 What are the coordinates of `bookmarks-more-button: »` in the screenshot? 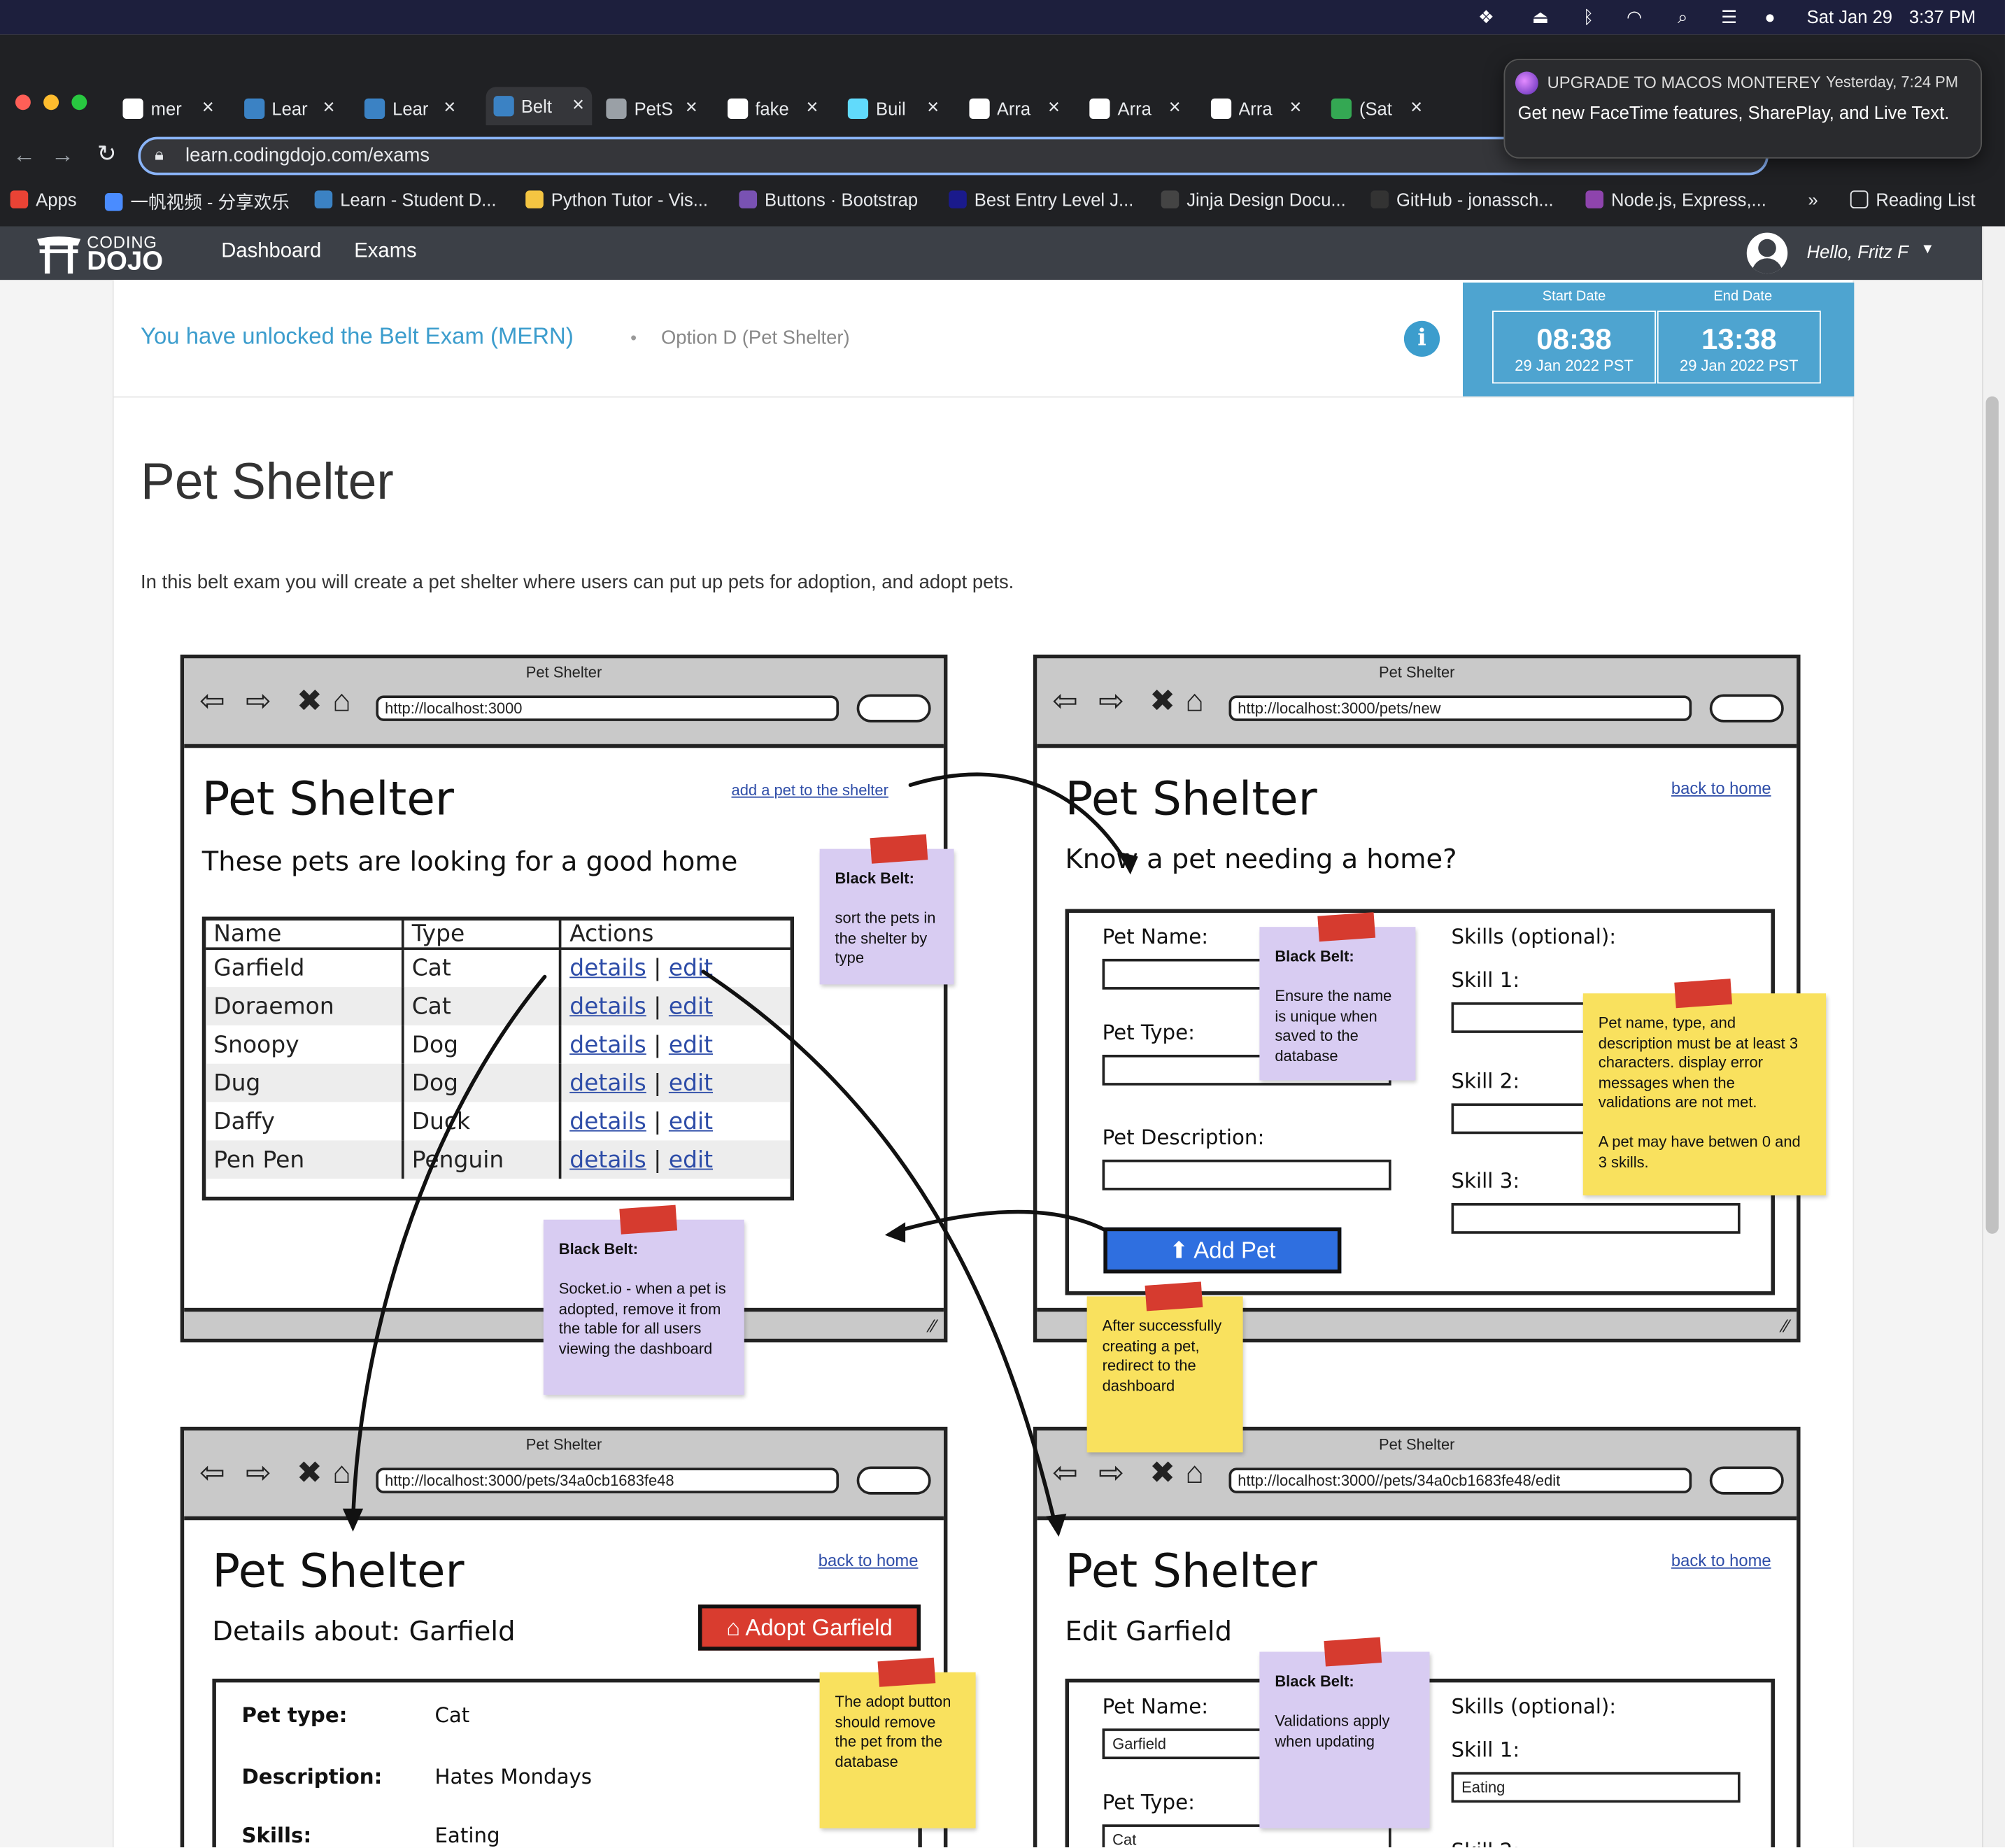 It's located at (1813, 200).